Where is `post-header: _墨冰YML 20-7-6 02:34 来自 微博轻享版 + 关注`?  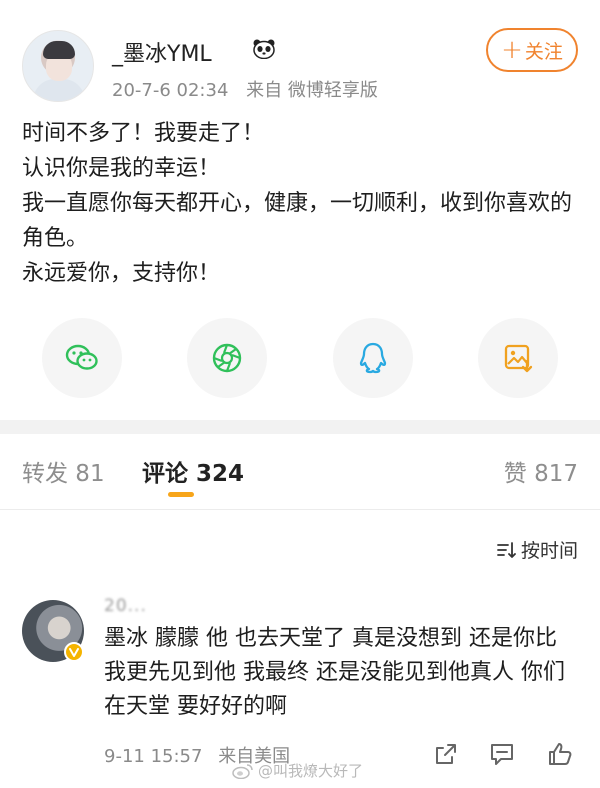
post-header: _墨冰YML 20-7-6 02:34 来自 微博轻享版 + 关注 is located at coordinates (300, 66).